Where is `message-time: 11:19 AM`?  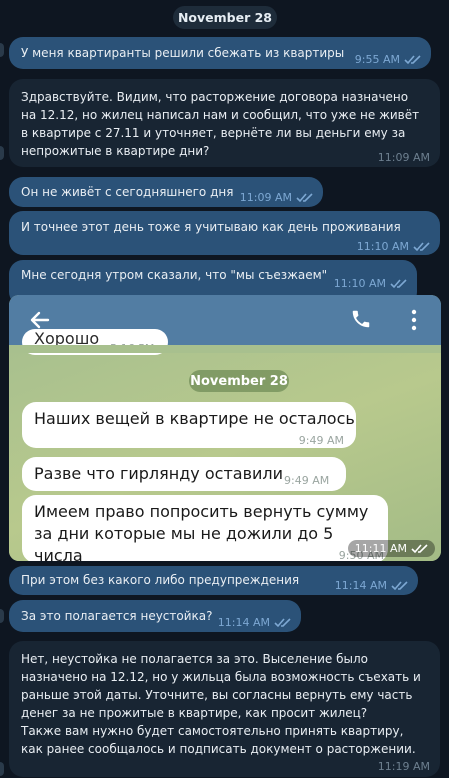 message-time: 11:19 AM is located at coordinates (403, 766).